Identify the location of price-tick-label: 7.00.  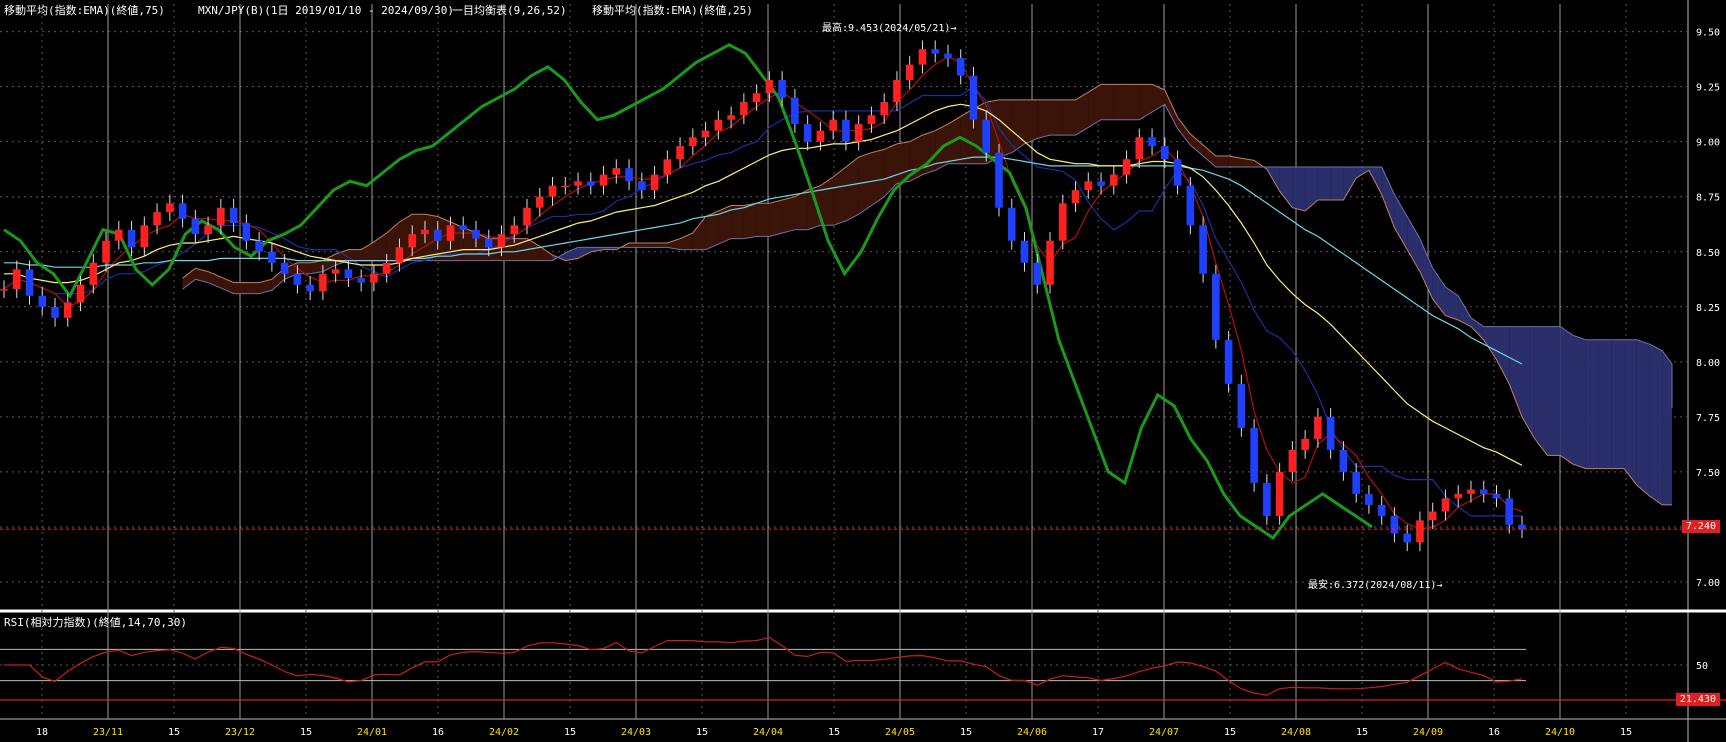
(1708, 583).